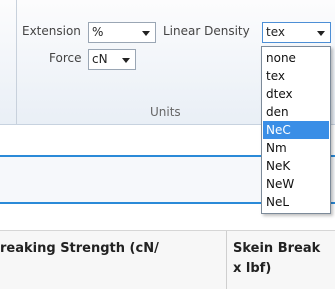 The height and width of the screenshot is (289, 335). What do you see at coordinates (296, 76) in the screenshot?
I see `option-tex: tex` at bounding box center [296, 76].